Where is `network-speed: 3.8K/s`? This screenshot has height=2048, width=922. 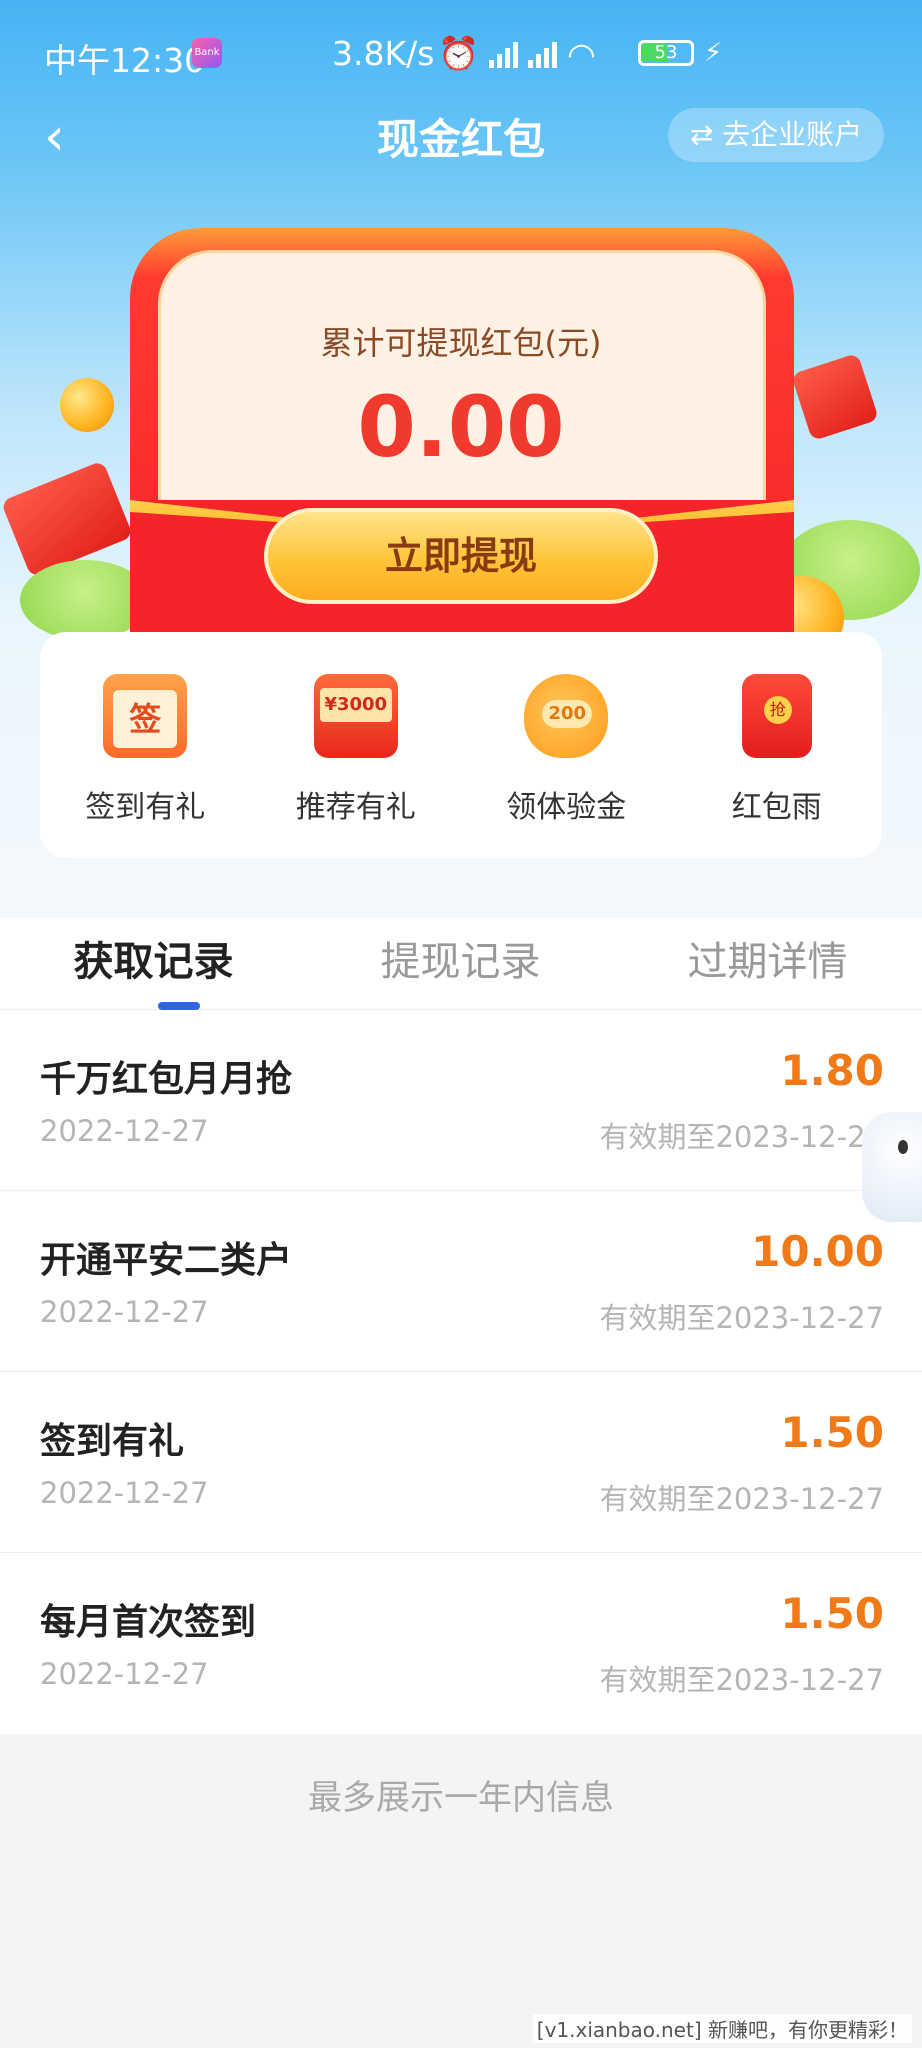
network-speed: 3.8K/s is located at coordinates (383, 53).